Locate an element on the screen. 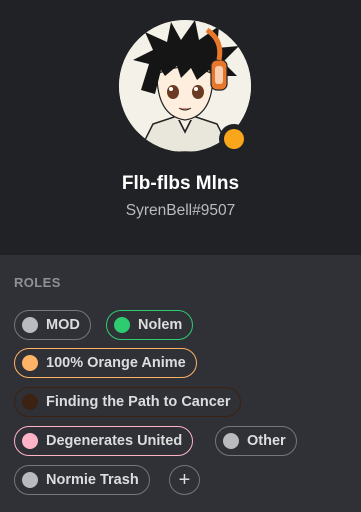 The height and width of the screenshot is (512, 361). role-pill-orange-anime: 100% Orange Anime is located at coordinates (105, 363).